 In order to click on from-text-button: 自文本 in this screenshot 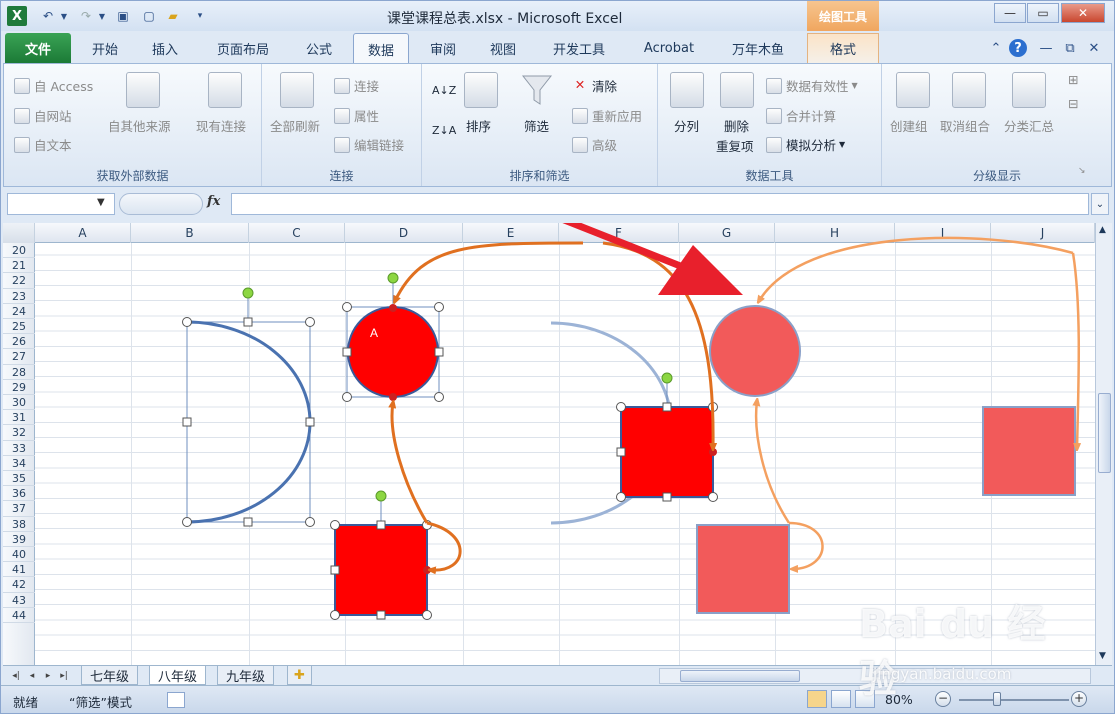, I will do `click(43, 144)`.